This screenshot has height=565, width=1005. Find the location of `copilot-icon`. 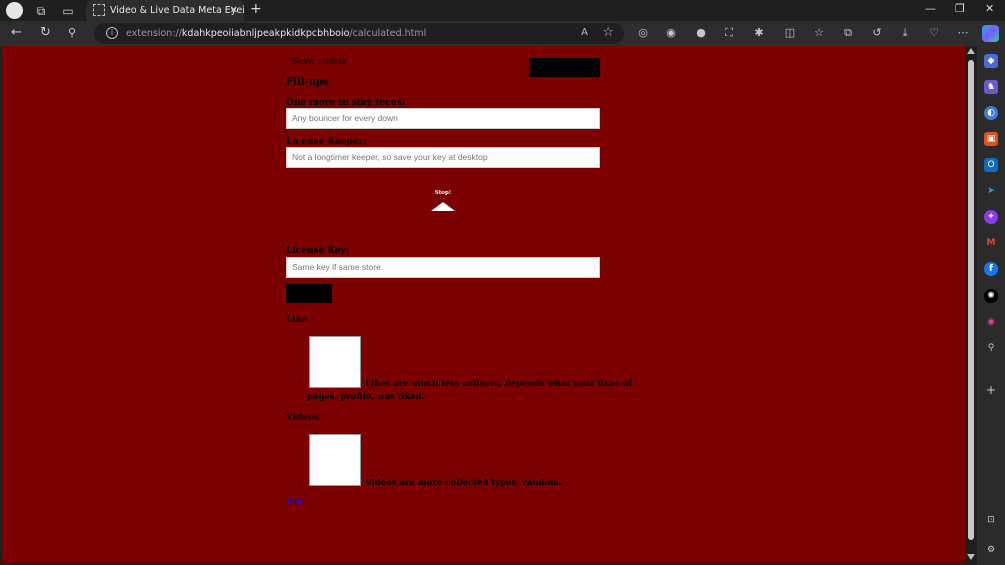

copilot-icon is located at coordinates (990, 33).